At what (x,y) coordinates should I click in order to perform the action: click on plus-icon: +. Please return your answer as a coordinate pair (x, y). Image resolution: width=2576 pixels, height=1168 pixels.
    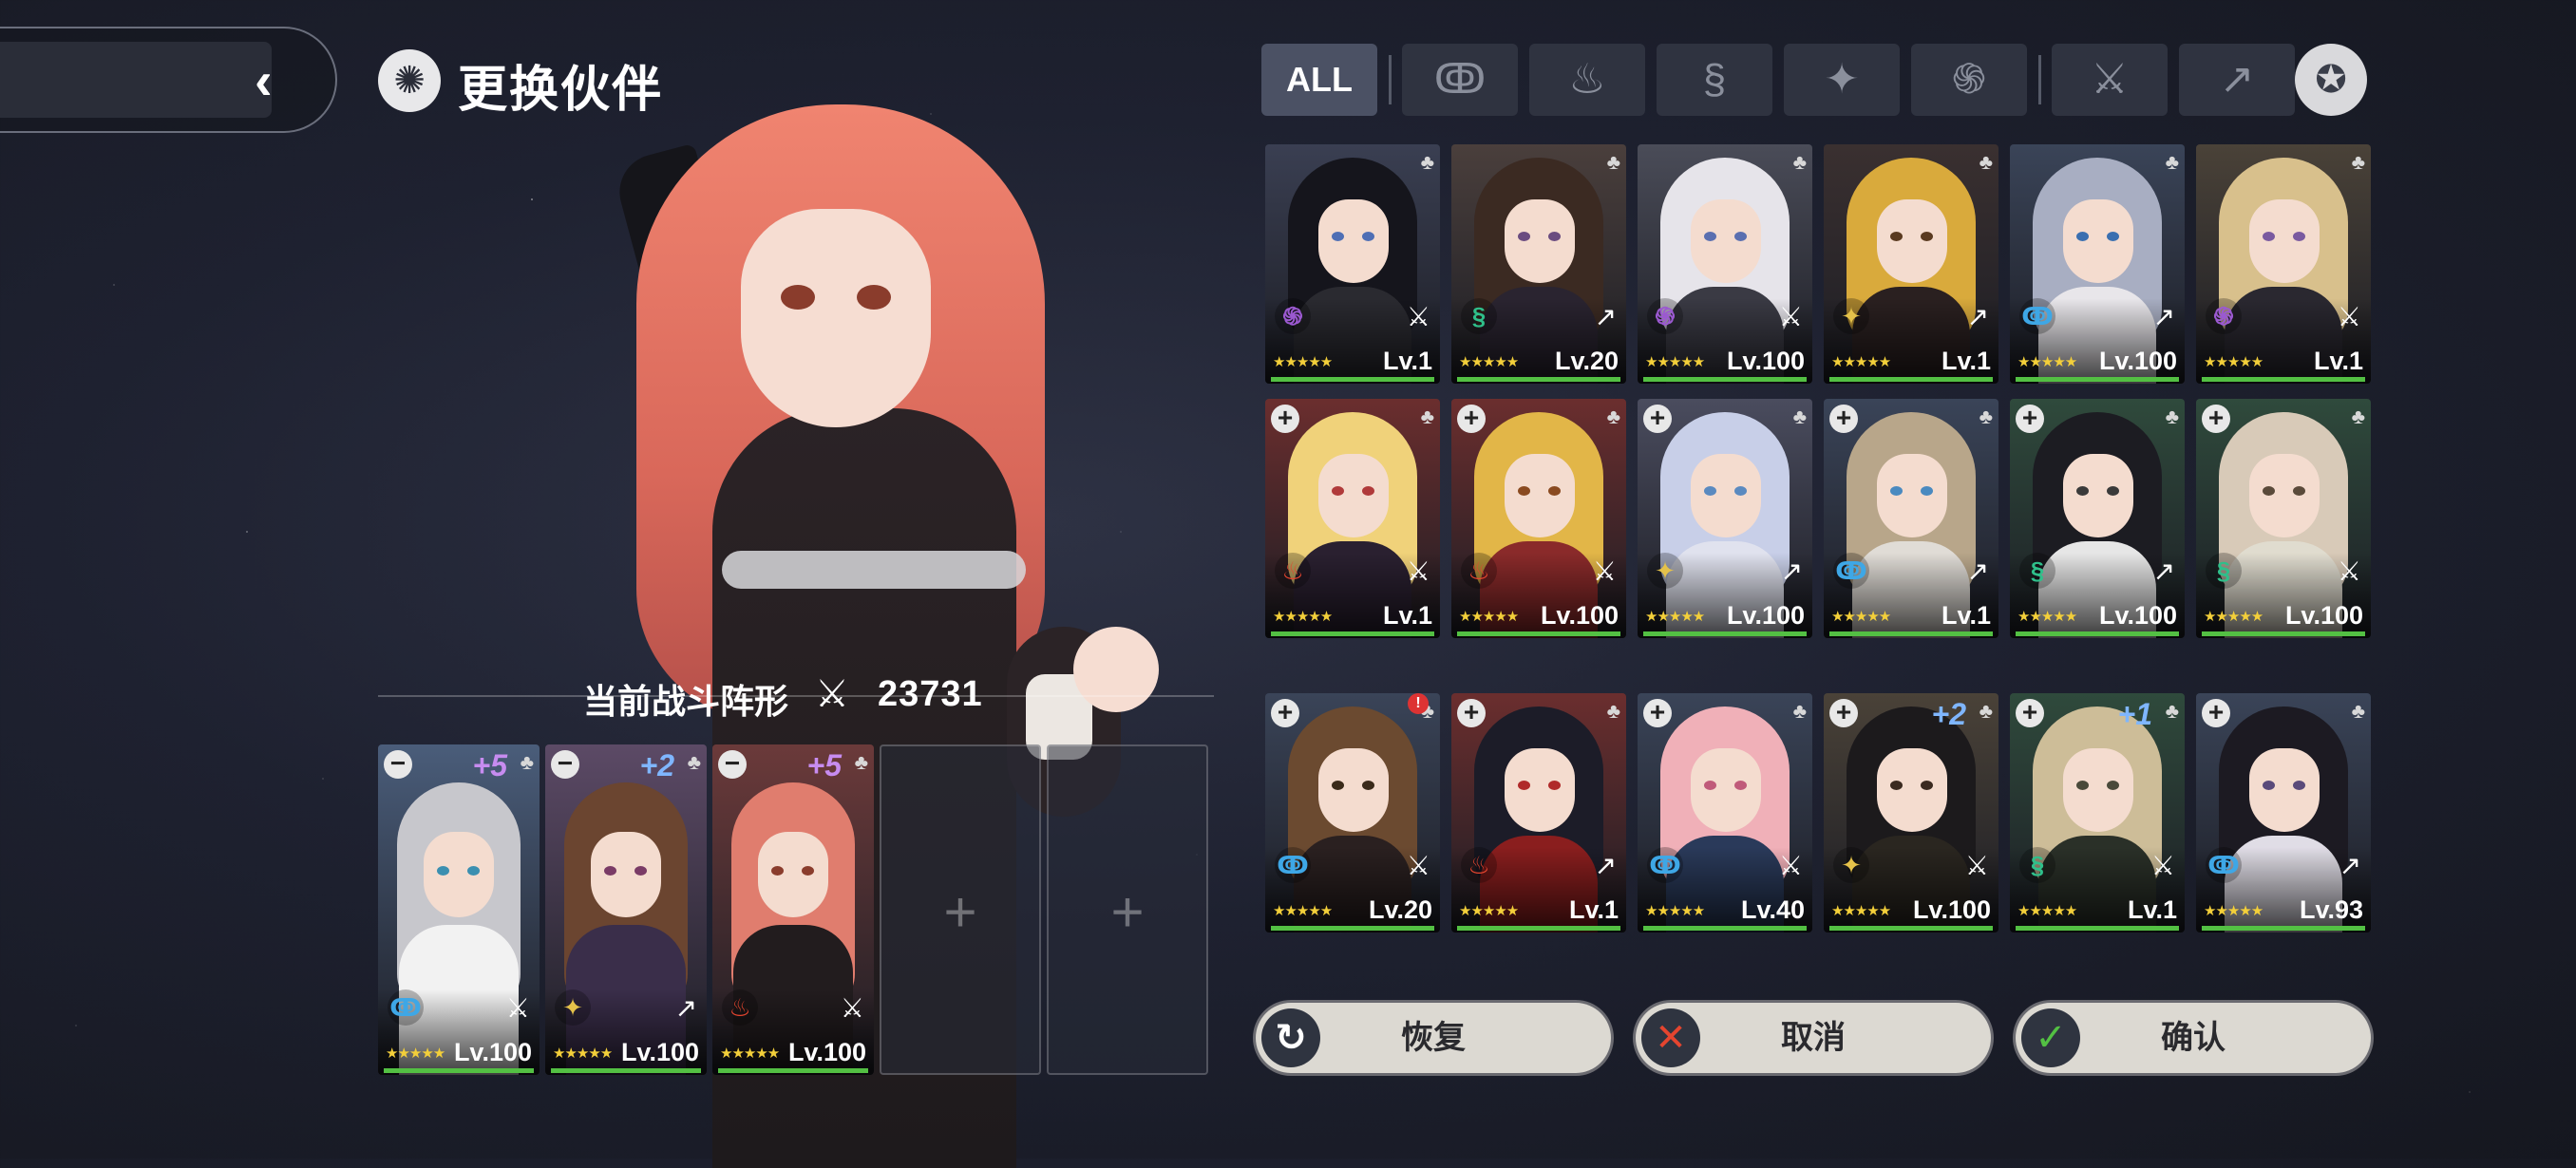
    Looking at the image, I should click on (960, 912).